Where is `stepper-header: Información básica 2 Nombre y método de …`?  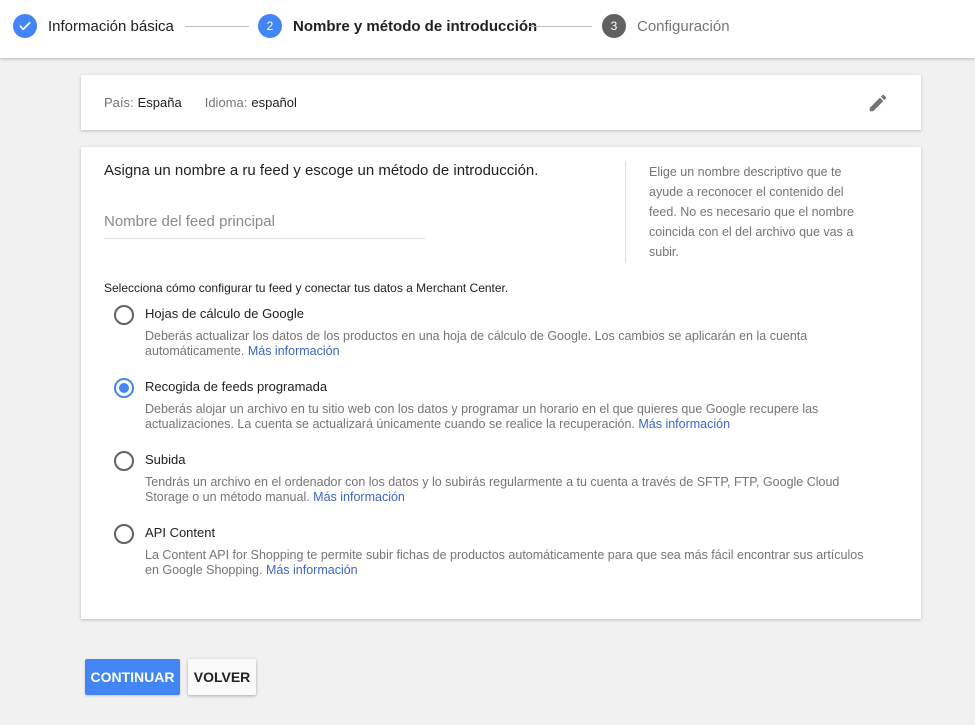 stepper-header: Información básica 2 Nombre y método de … is located at coordinates (487, 29).